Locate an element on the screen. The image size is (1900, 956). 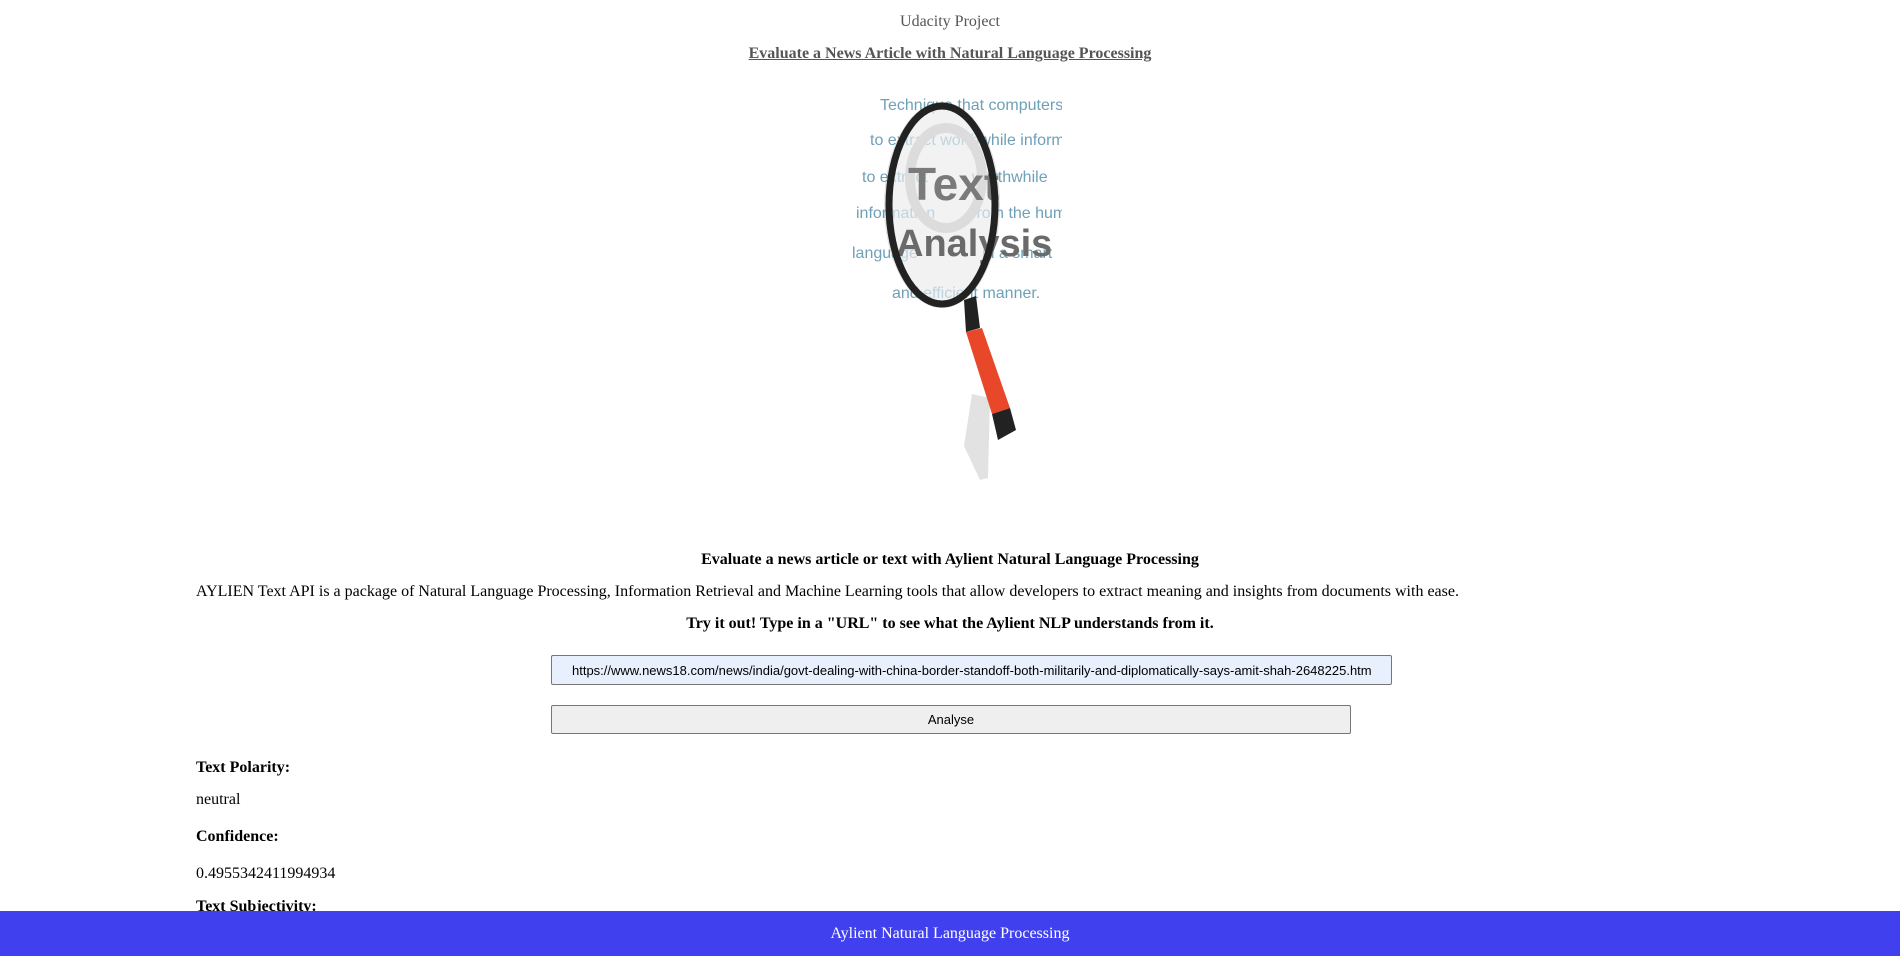
lens-analysis-word: Analysis is located at coordinates (974, 244).